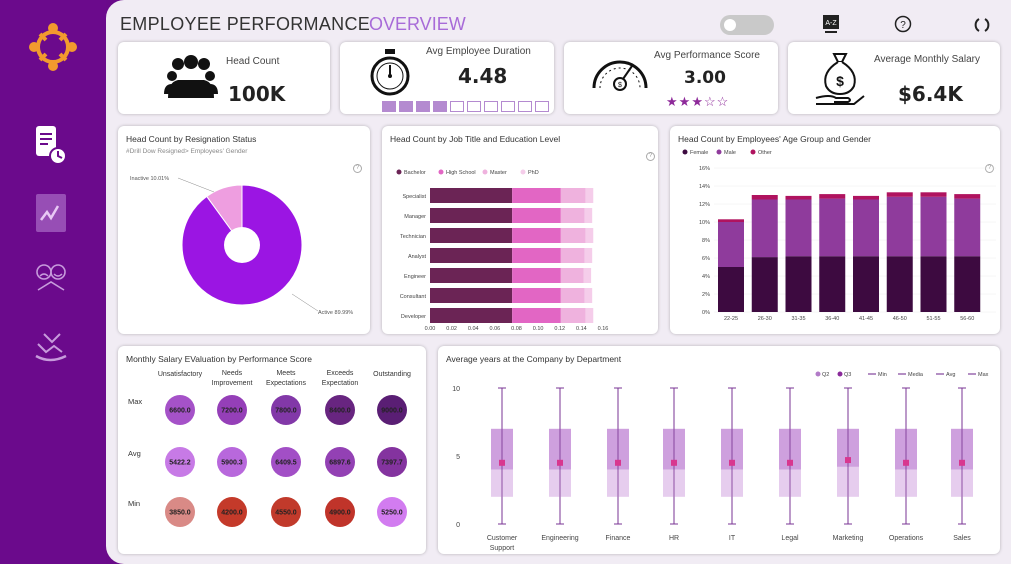 The height and width of the screenshot is (564, 1011). Describe the element at coordinates (704, 205) in the screenshot. I see `y-tick-label: 12%` at that location.